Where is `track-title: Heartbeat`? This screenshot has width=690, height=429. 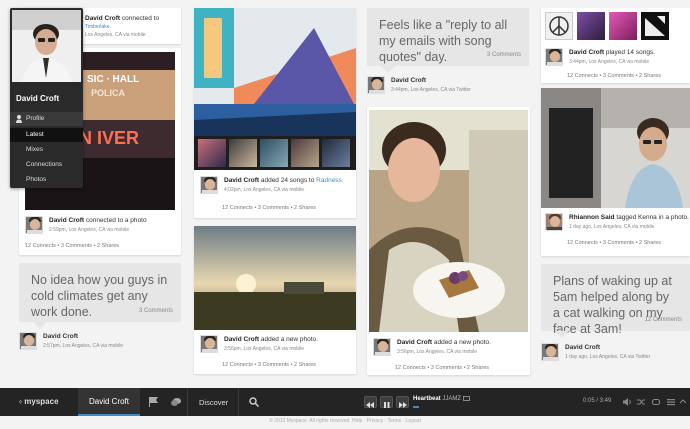
track-title: Heartbeat is located at coordinates (427, 399).